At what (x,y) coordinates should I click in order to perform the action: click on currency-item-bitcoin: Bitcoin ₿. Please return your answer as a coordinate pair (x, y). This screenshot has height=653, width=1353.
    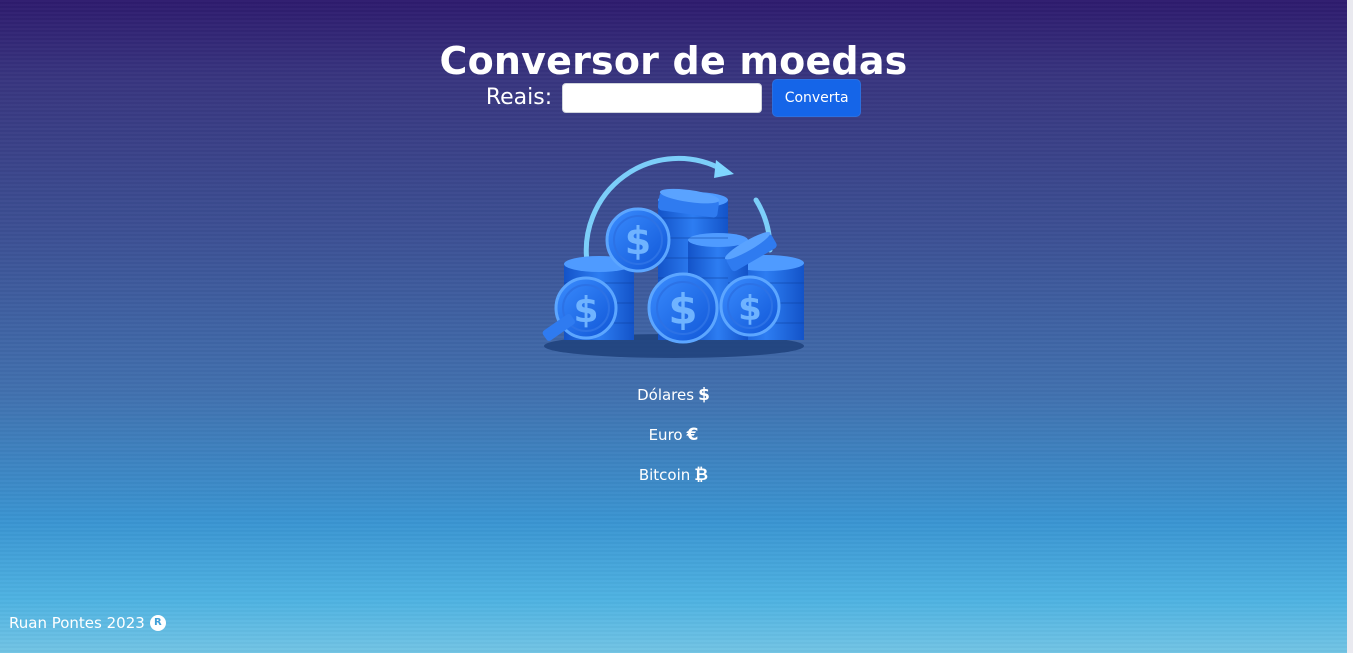
    Looking at the image, I should click on (673, 484).